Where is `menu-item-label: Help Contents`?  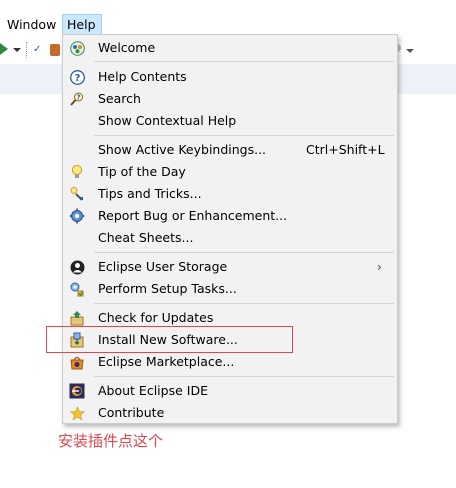 menu-item-label: Help Contents is located at coordinates (142, 76).